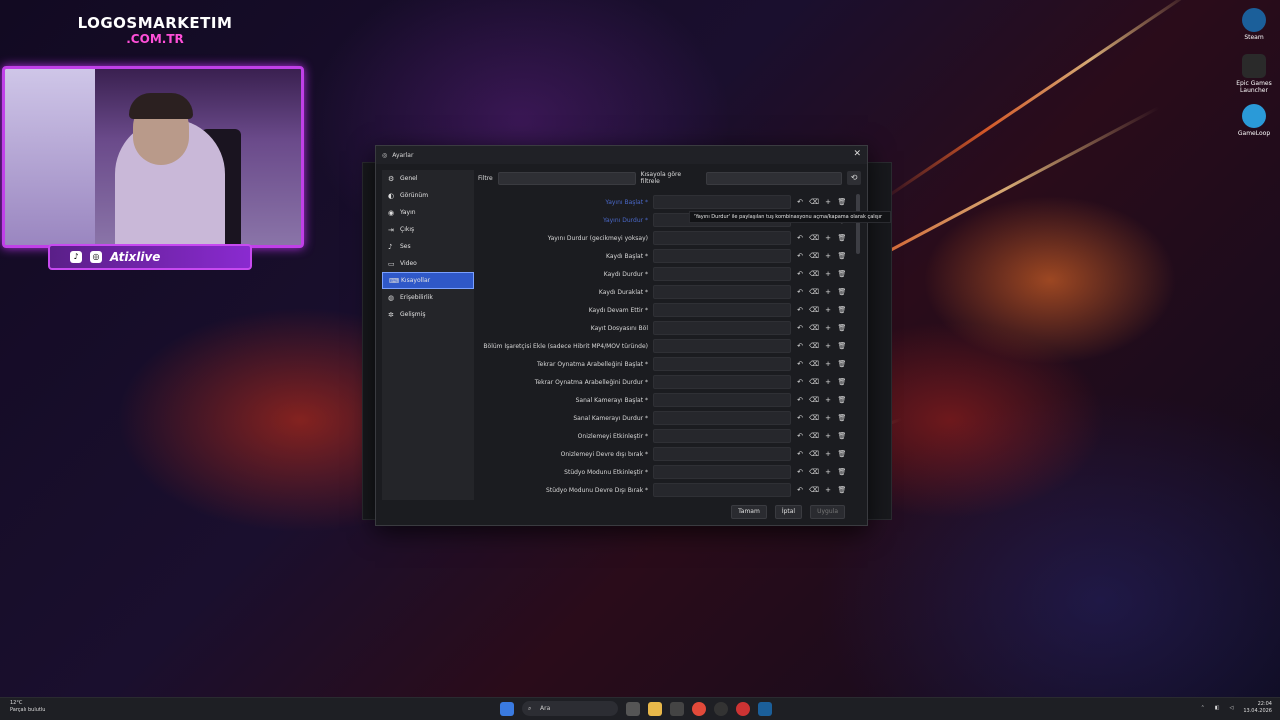 This screenshot has height=720, width=1280. I want to click on network-icon: ◧, so click(1217, 708).